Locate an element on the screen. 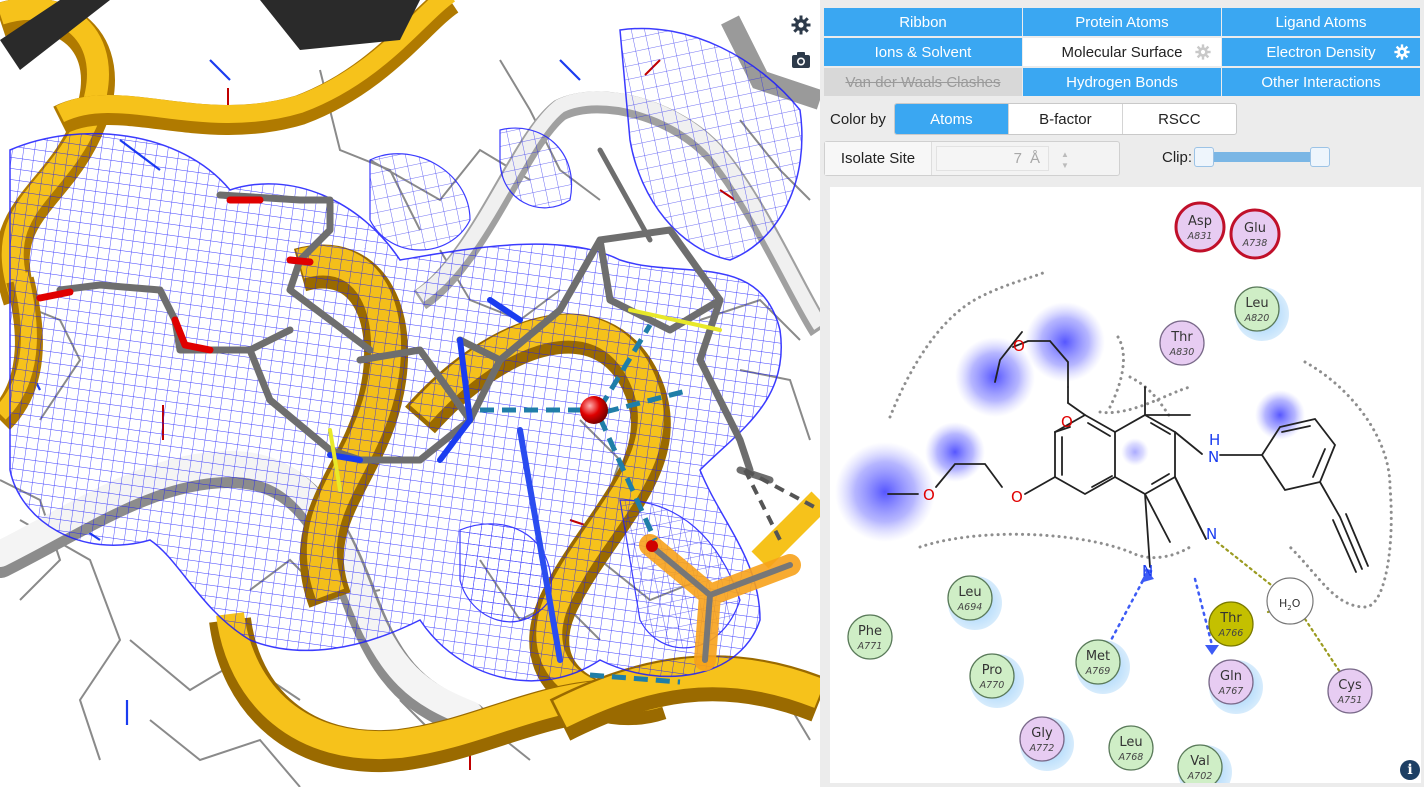 The height and width of the screenshot is (787, 1424). residue-number: A702 is located at coordinates (1200, 776).